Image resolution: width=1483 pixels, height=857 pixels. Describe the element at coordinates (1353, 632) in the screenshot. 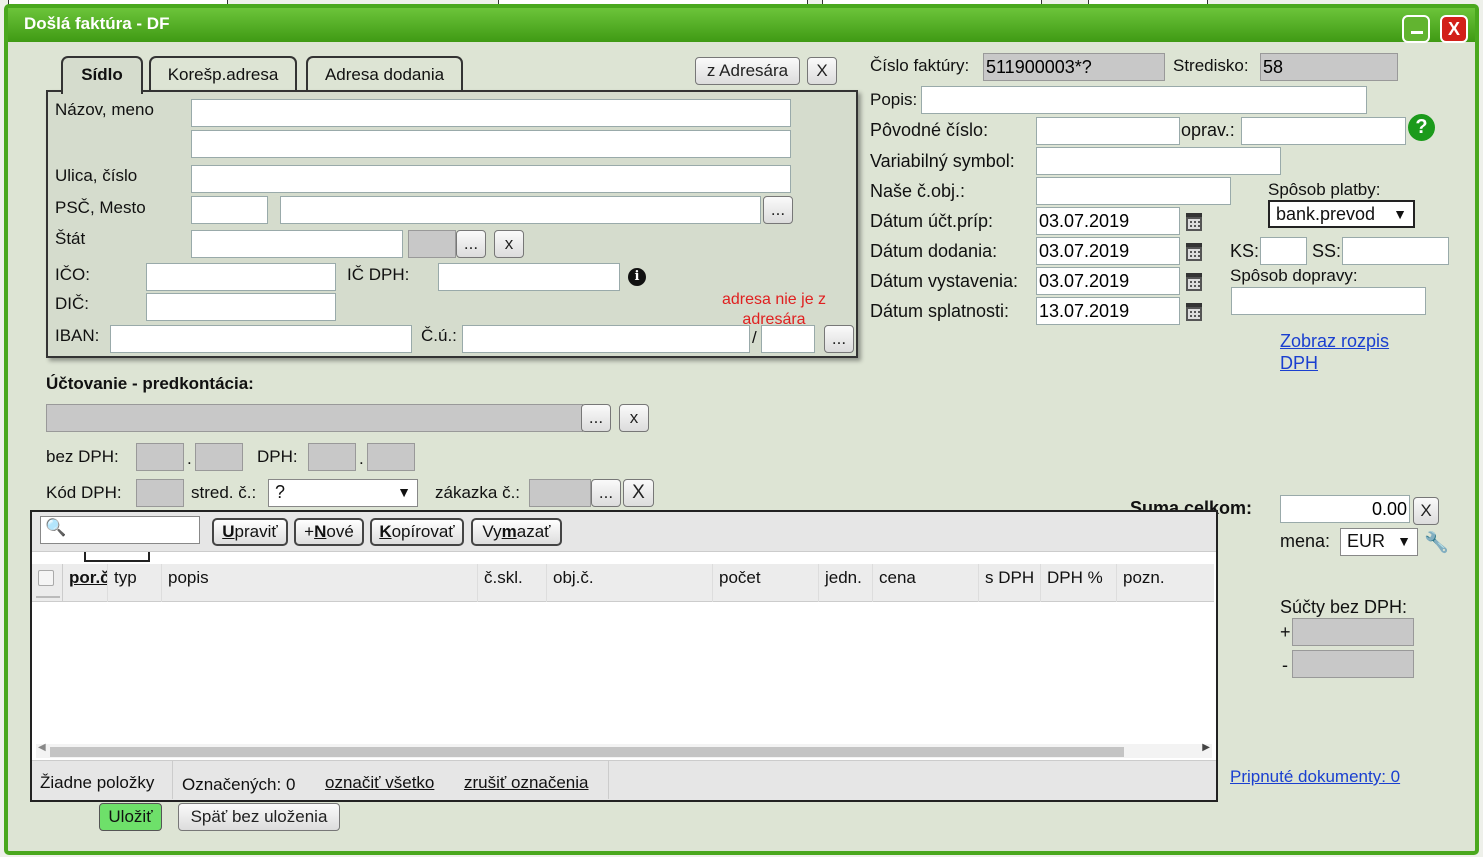

I see `sum-plus-input` at that location.